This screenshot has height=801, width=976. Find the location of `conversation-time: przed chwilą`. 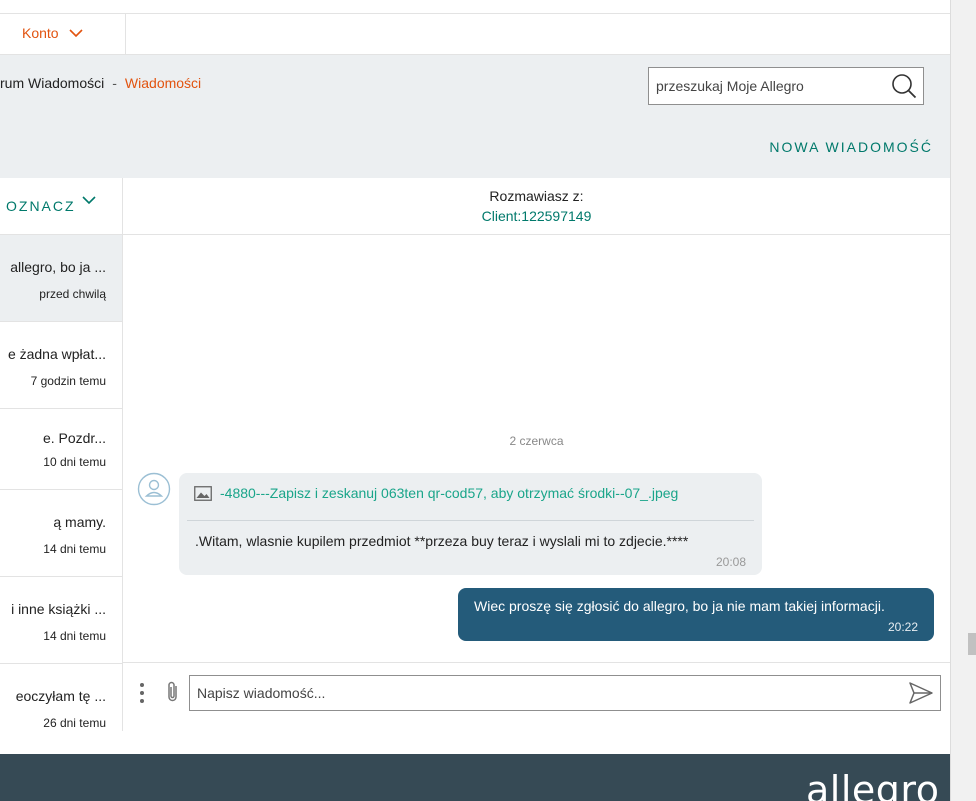

conversation-time: przed chwilą is located at coordinates (72, 294).